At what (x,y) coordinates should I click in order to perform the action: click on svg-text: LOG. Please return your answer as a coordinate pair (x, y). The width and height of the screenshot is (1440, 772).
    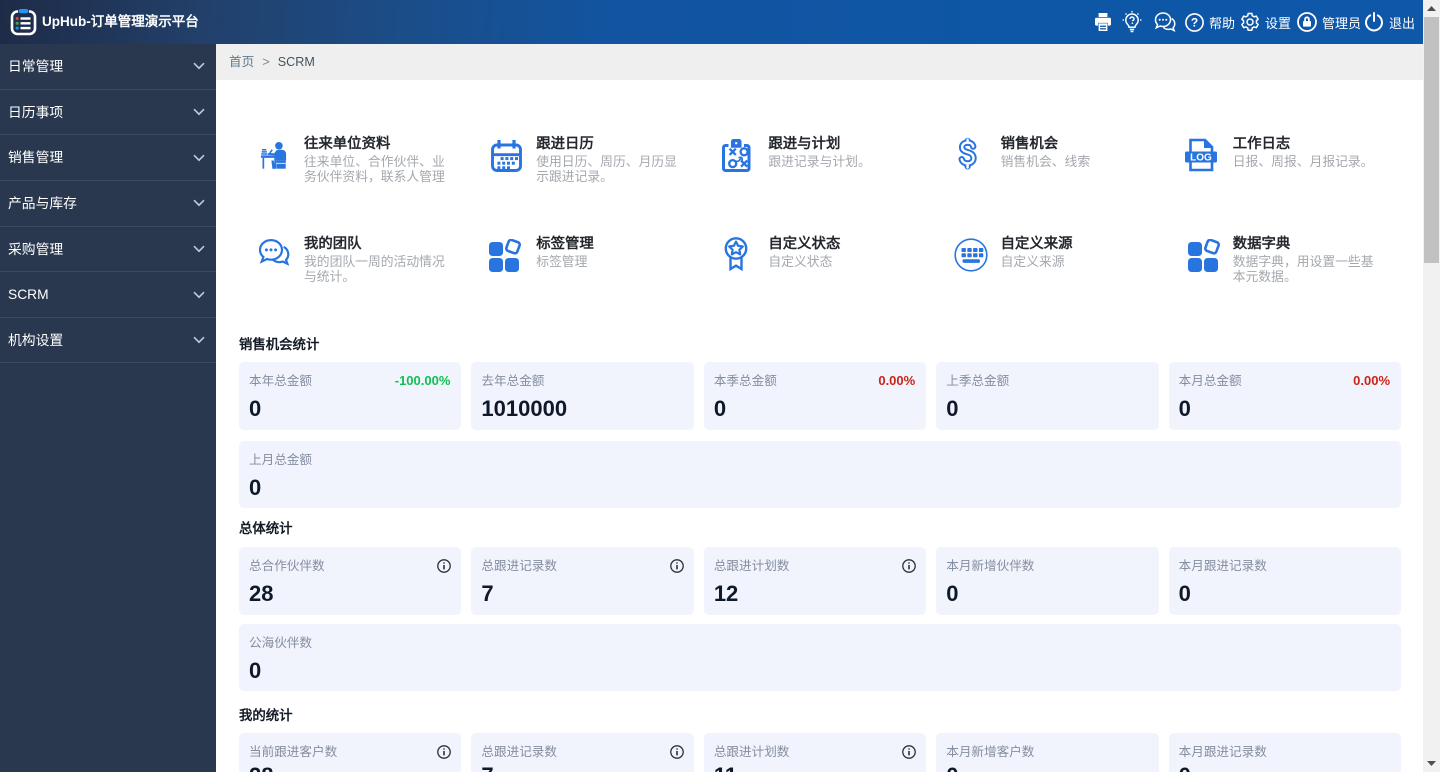
    Looking at the image, I should click on (1201, 157).